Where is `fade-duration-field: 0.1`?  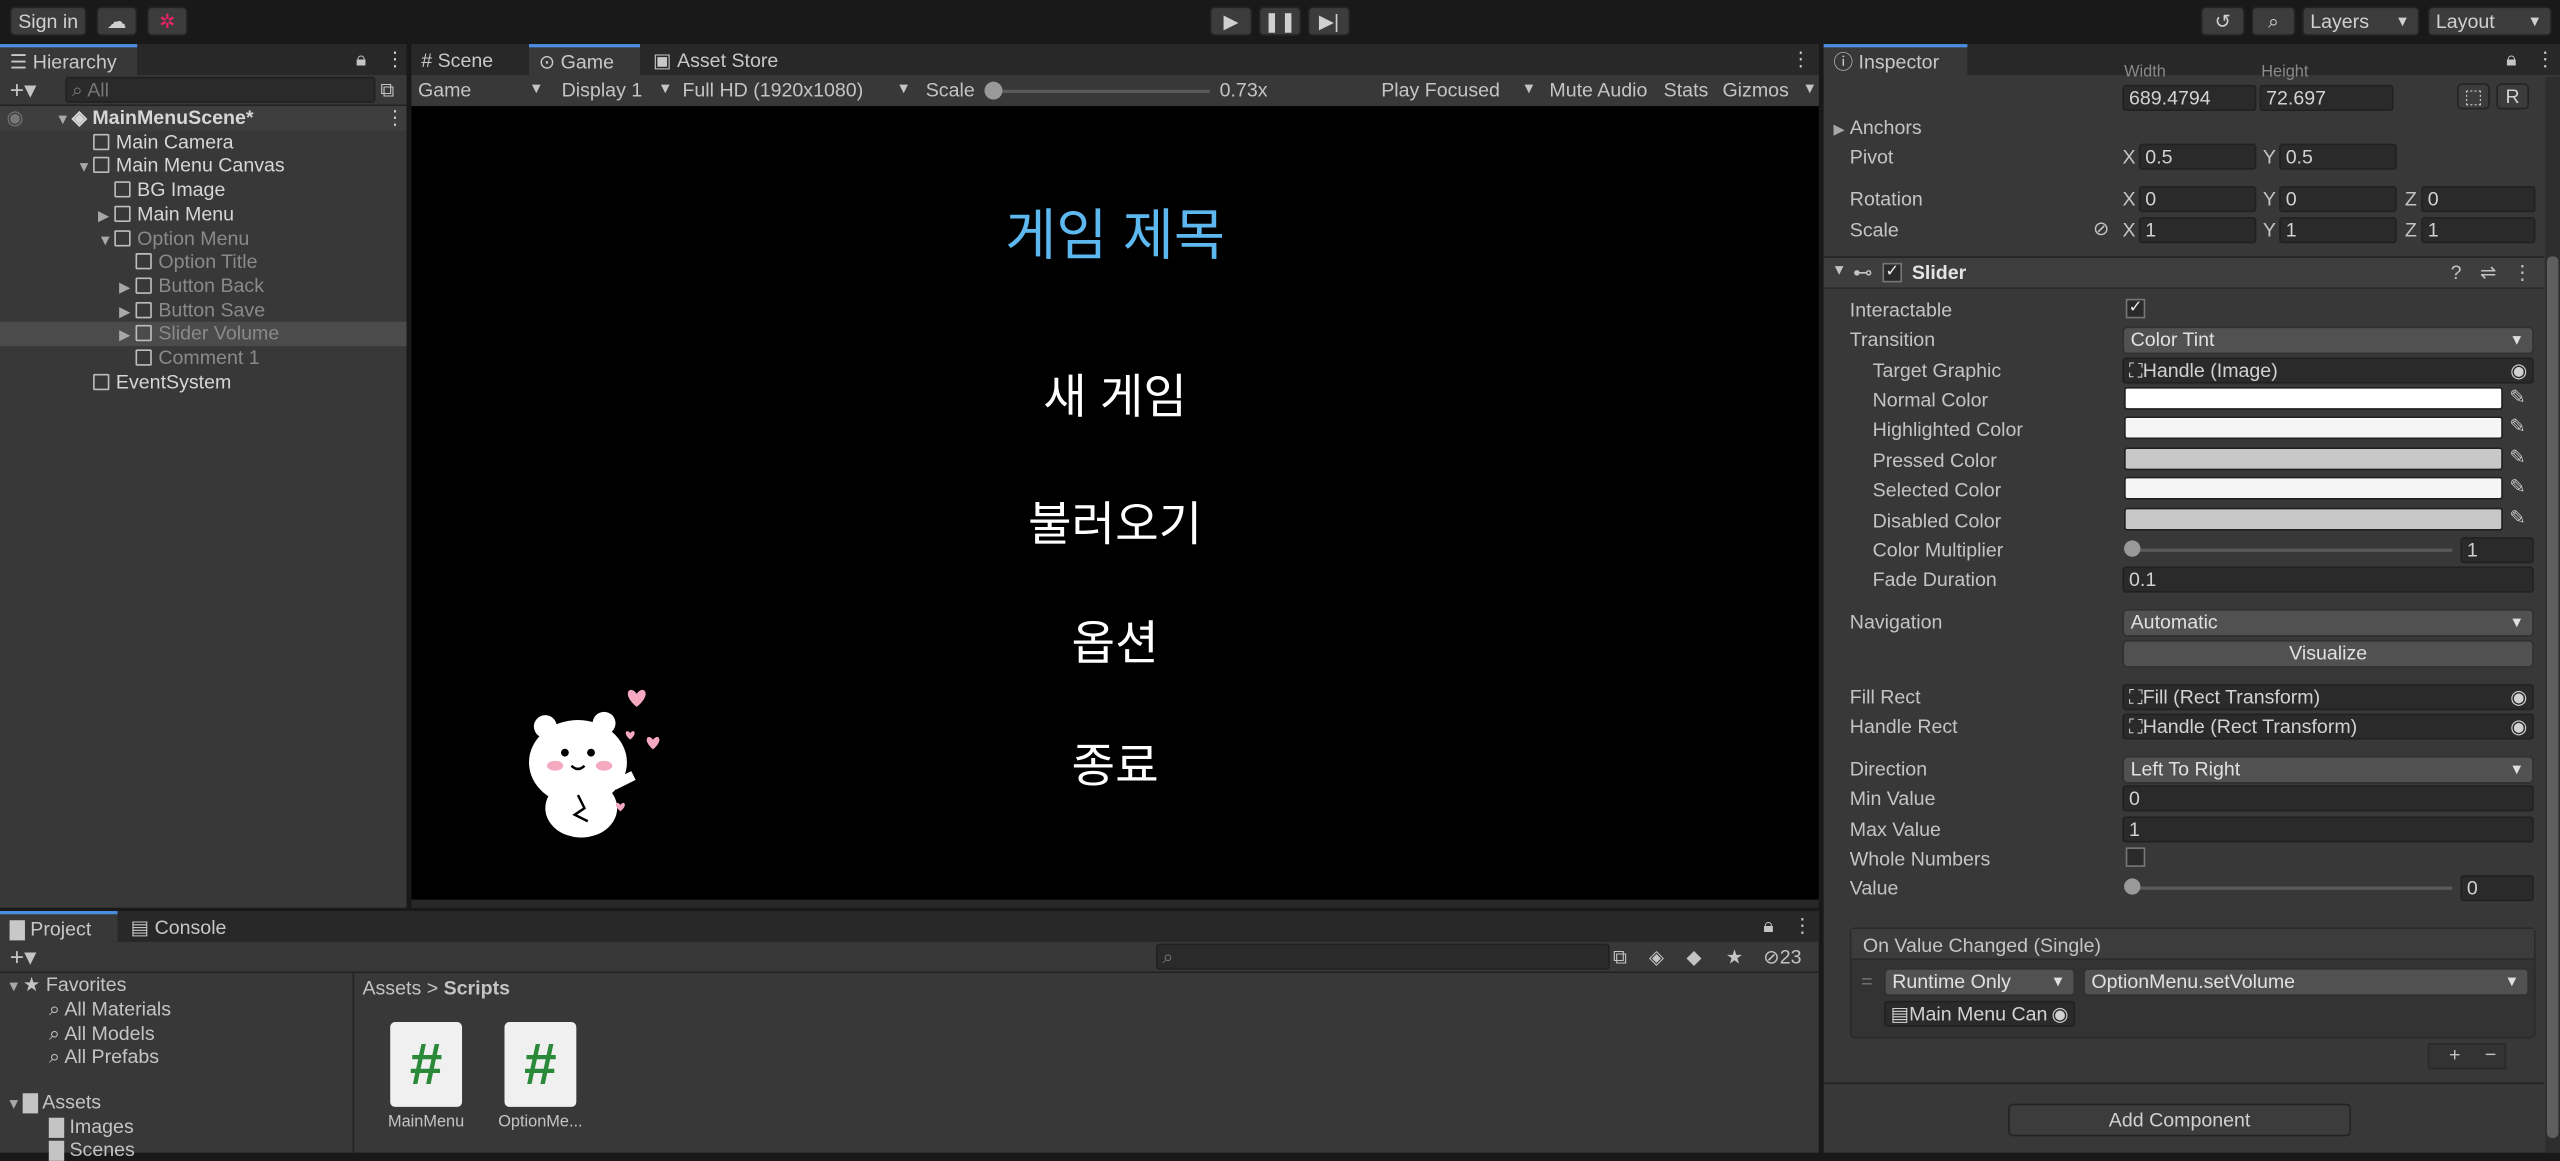 fade-duration-field: 0.1 is located at coordinates (2328, 579).